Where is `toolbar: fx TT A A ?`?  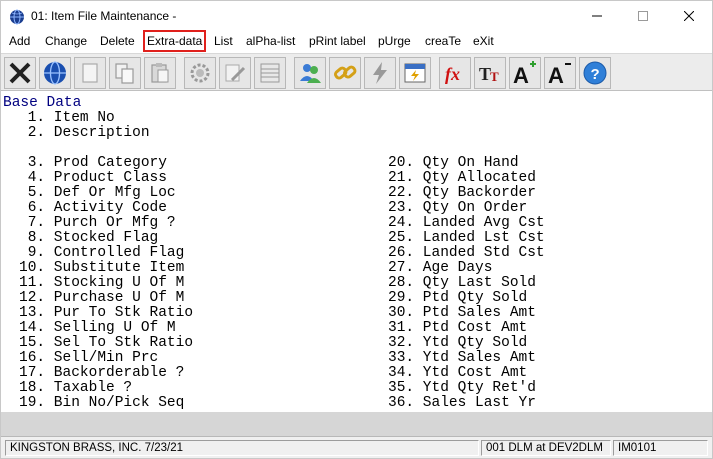
toolbar: fx TT A A ? is located at coordinates (356, 72).